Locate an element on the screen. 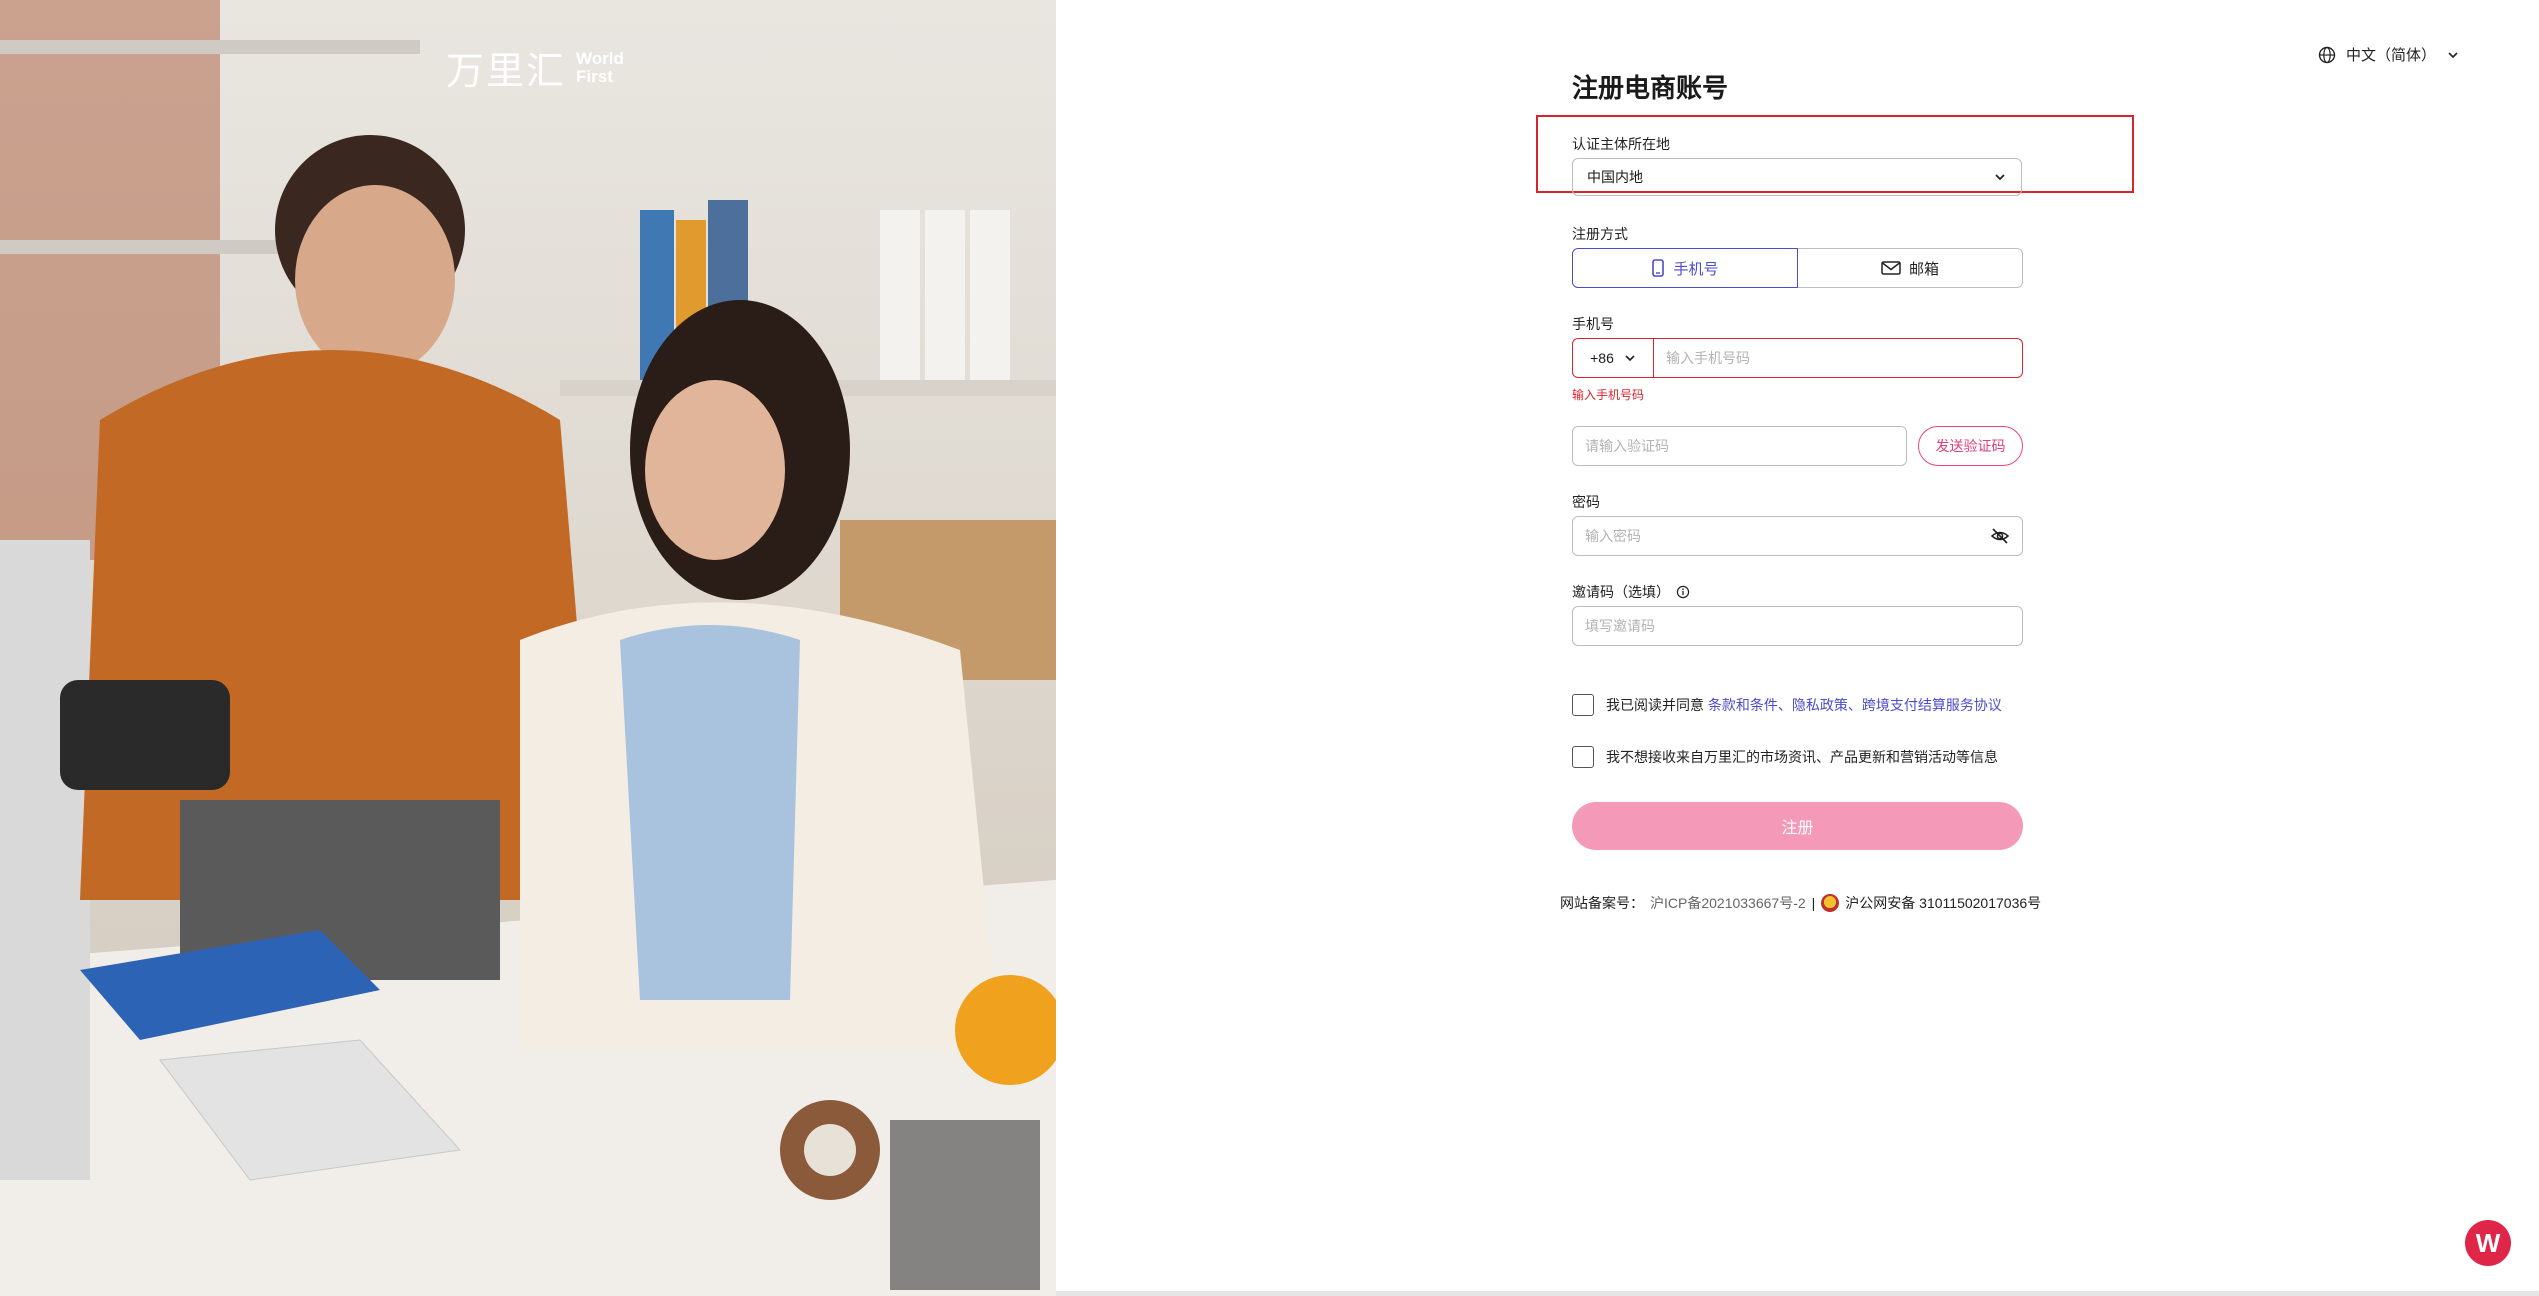  language-selector: 中文（简体） is located at coordinates (2389, 54).